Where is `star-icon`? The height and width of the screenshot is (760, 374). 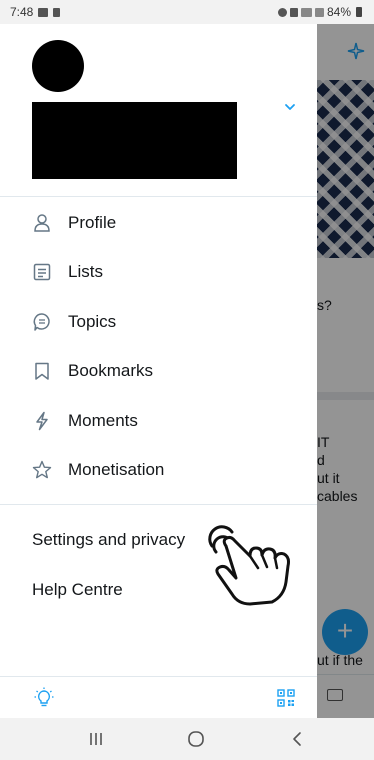 star-icon is located at coordinates (42, 469).